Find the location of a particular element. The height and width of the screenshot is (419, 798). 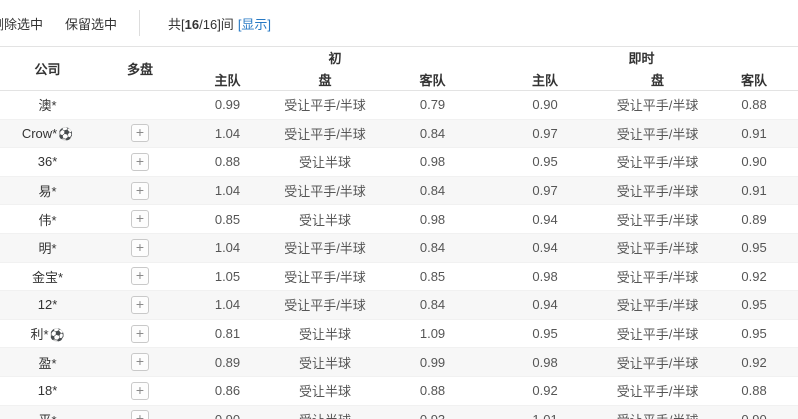

table-row: 利*⚽ + 0.81 受让半球 1.09 0.95 受让平手/半球 0.95 is located at coordinates (399, 334).